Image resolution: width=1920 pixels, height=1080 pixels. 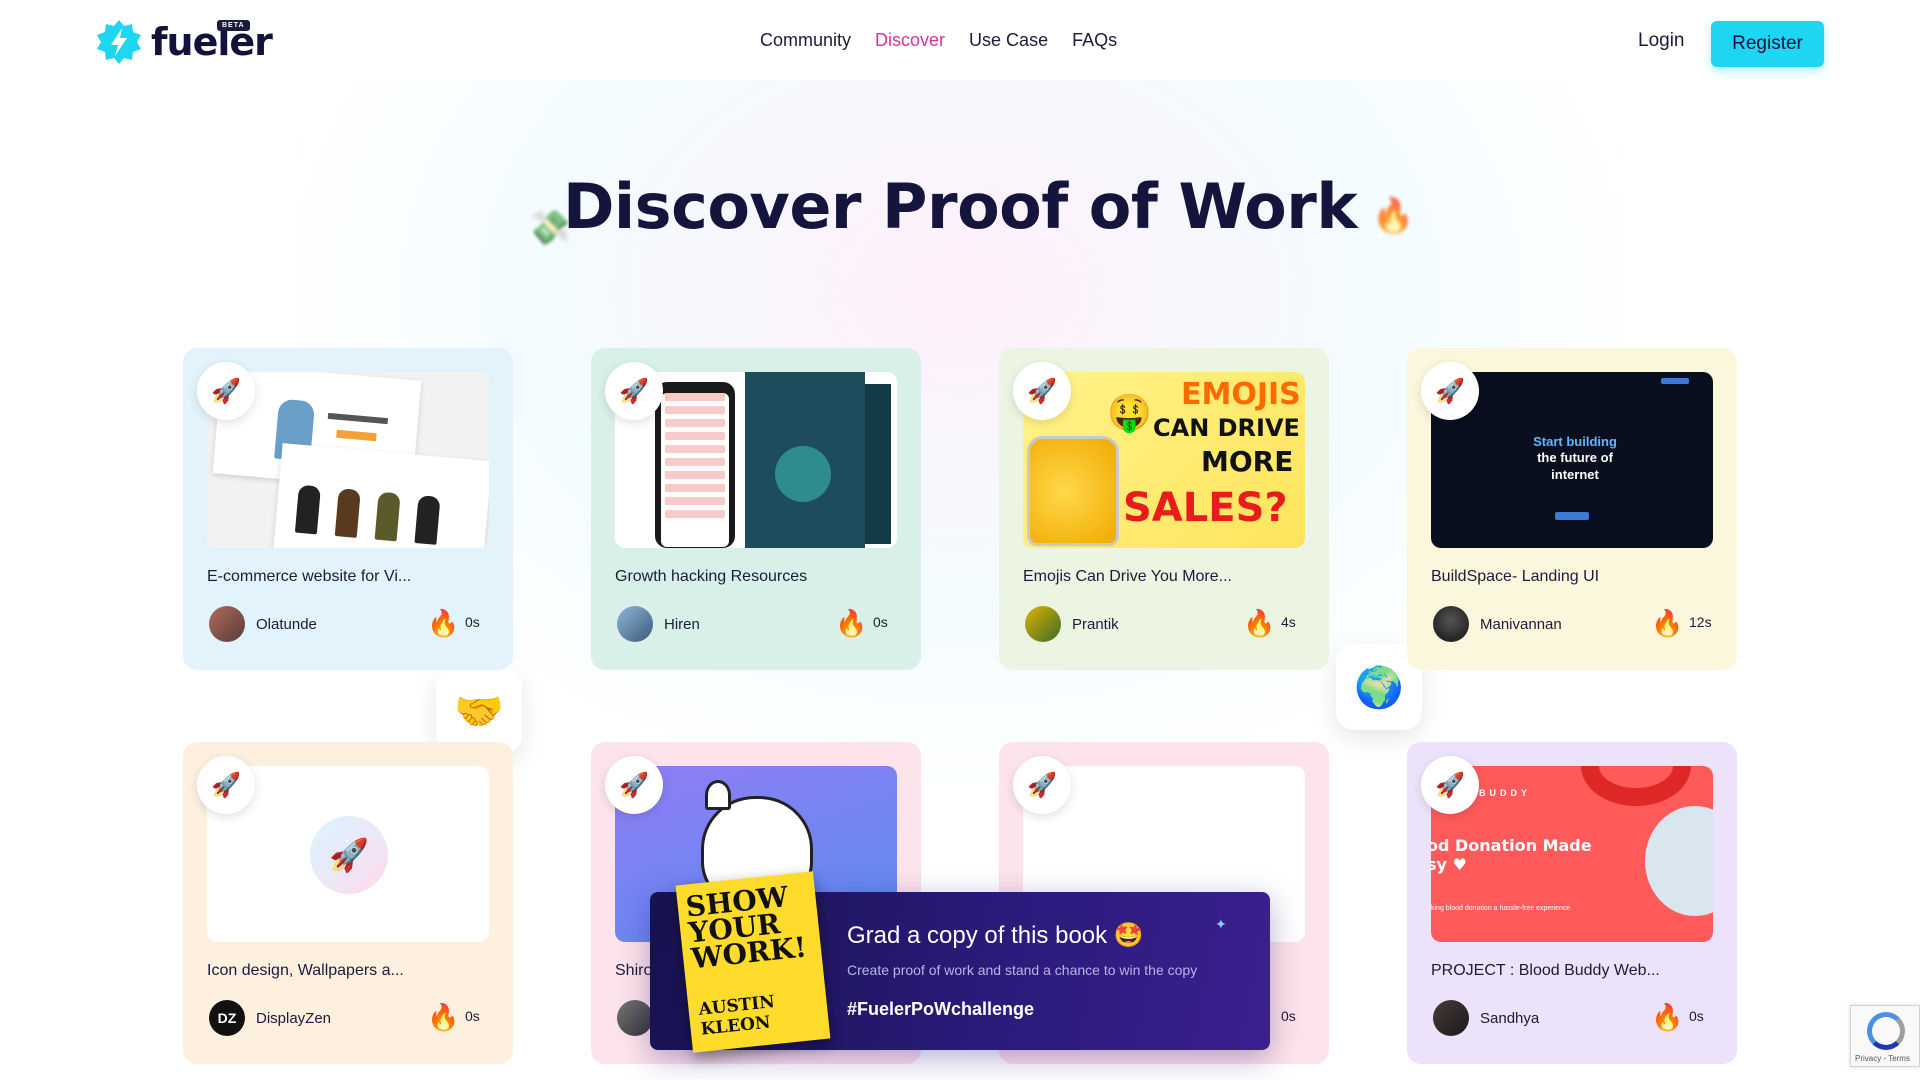 I want to click on fire-count: 4s, so click(x=1288, y=622).